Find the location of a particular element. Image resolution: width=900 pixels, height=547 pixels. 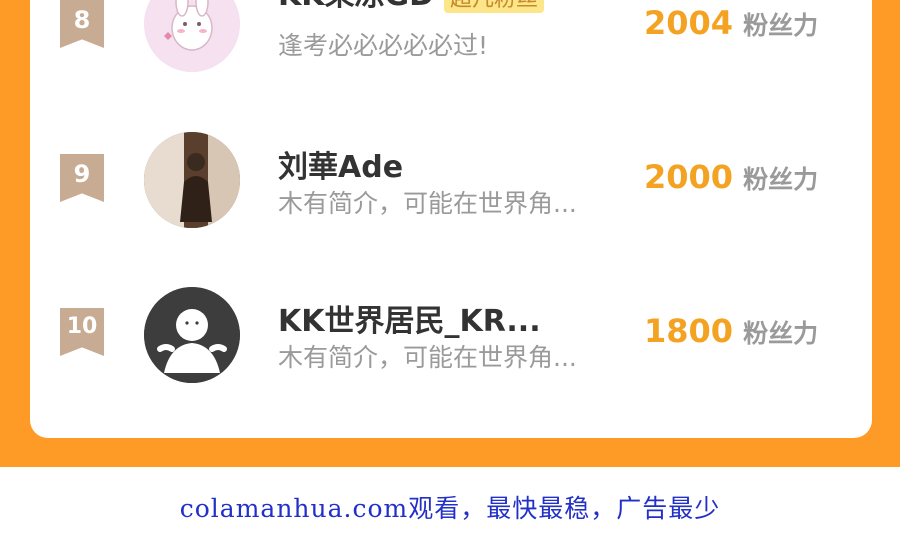

user-name: KK果冻GD 超凡粉丝 is located at coordinates (411, 7).